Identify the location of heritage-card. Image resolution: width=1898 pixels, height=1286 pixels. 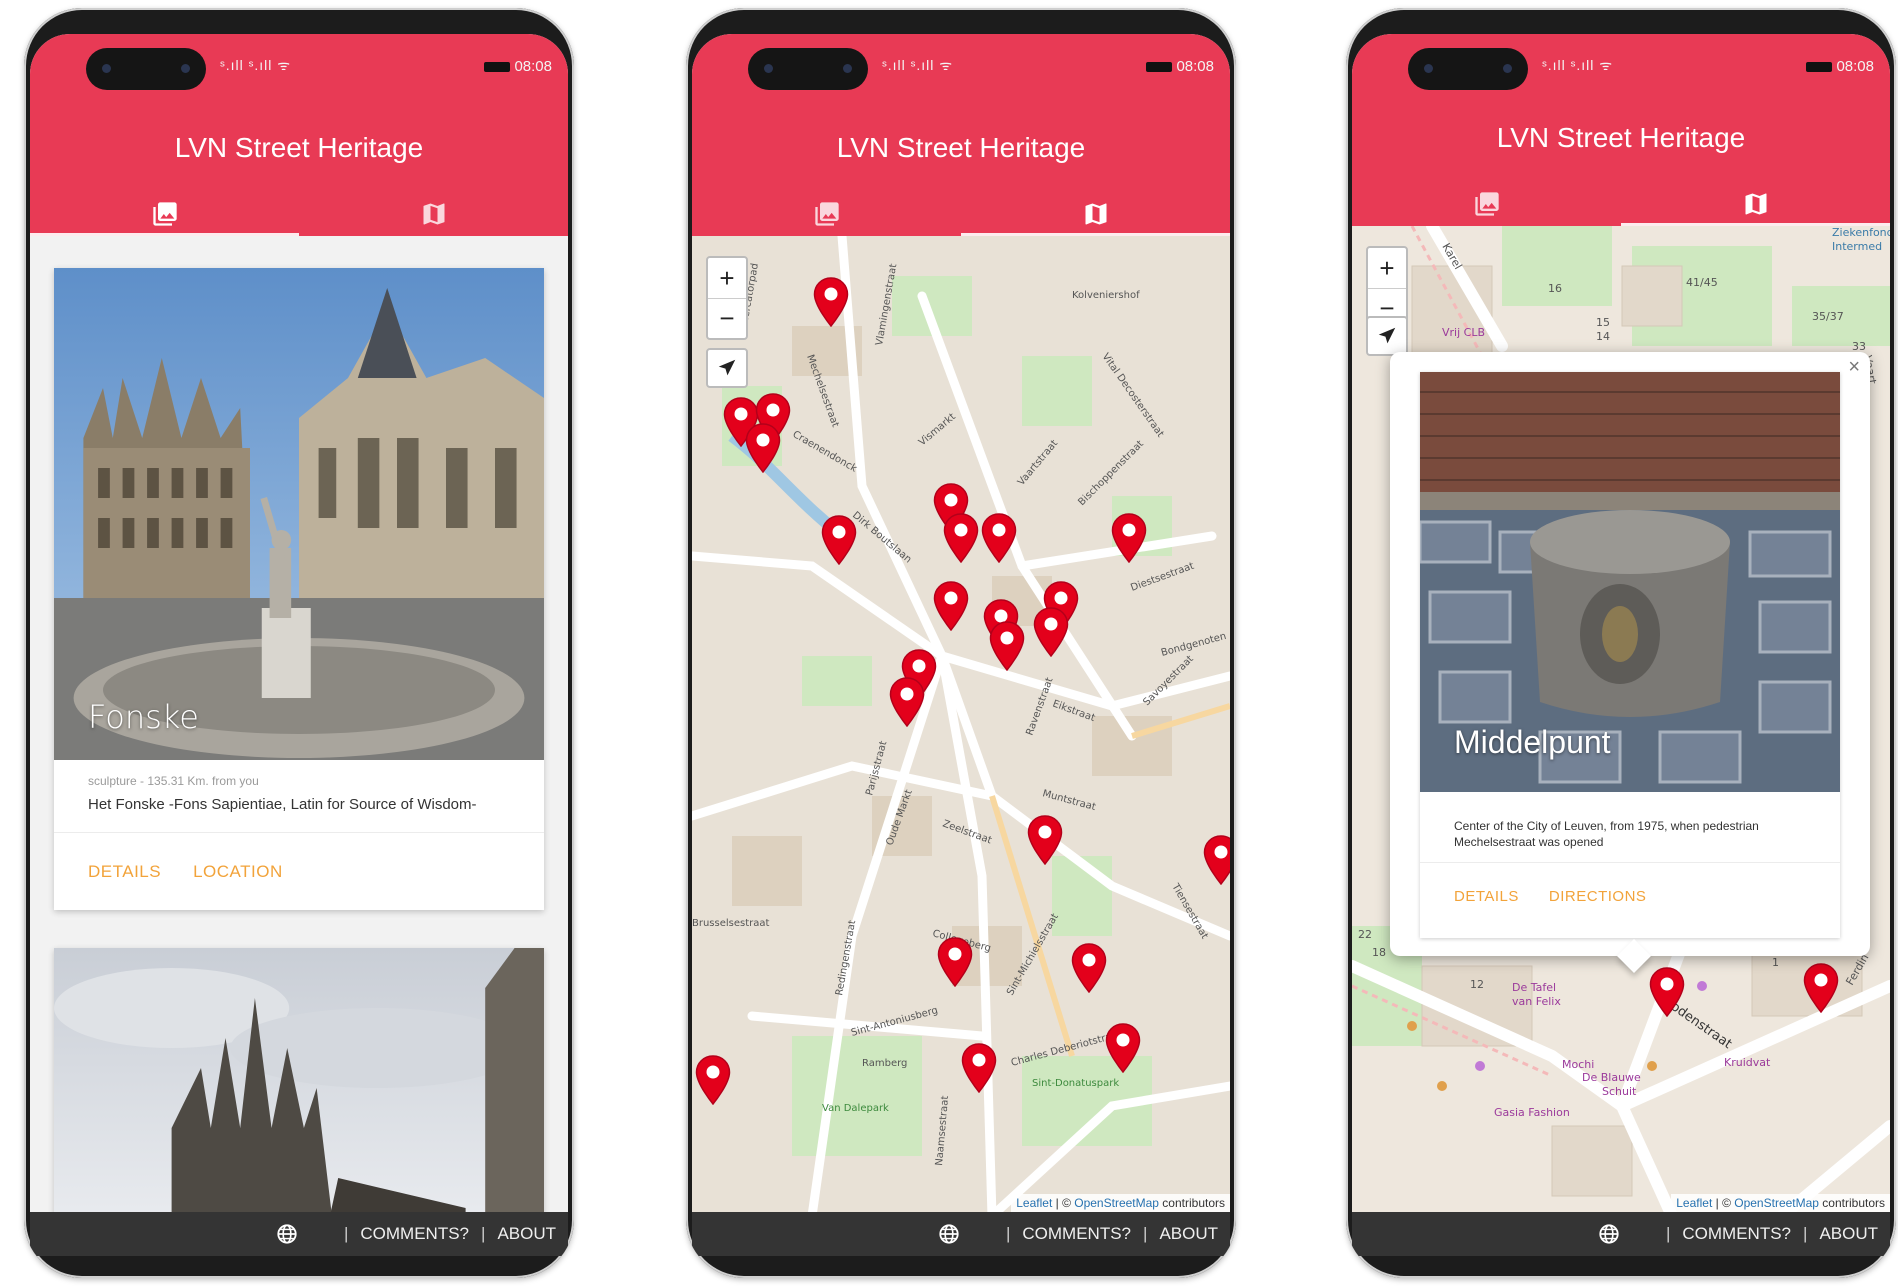
(299, 1080).